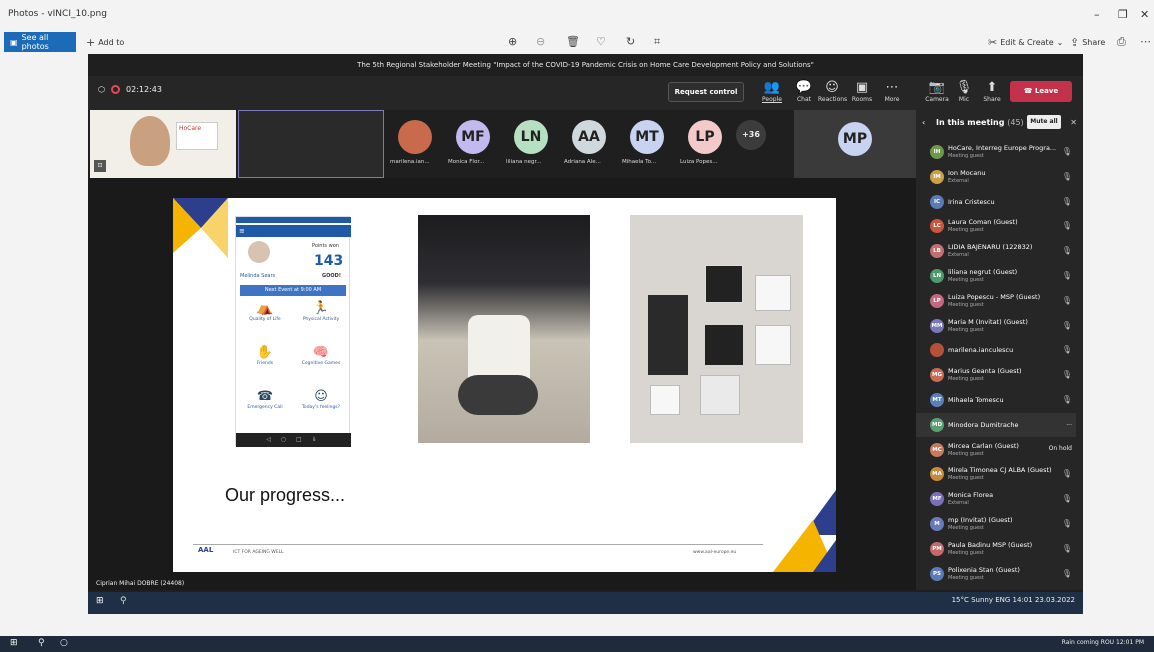 This screenshot has width=1154, height=652. I want to click on participant-row: IM Ion Mocanu External 🎙, so click(996, 177).